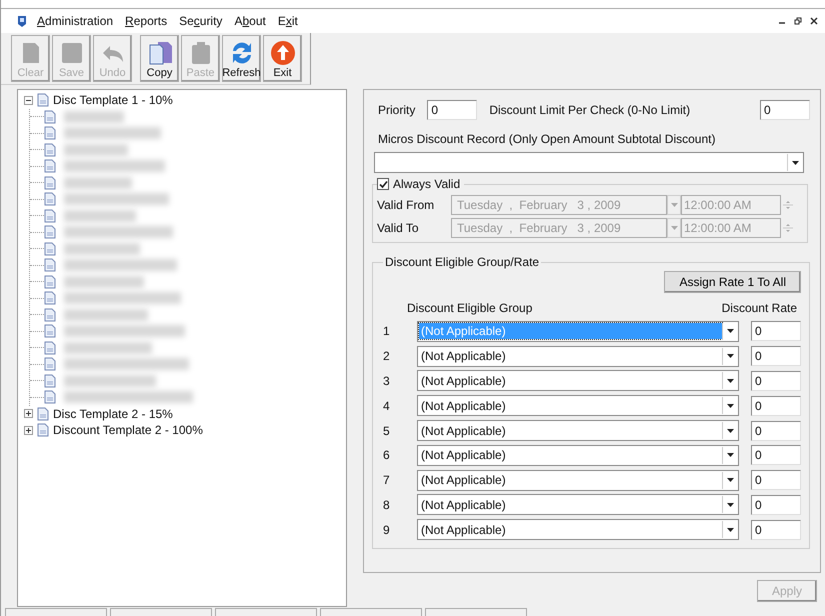 Image resolution: width=825 pixels, height=616 pixels. I want to click on toolbar-button: Copy, so click(159, 58).